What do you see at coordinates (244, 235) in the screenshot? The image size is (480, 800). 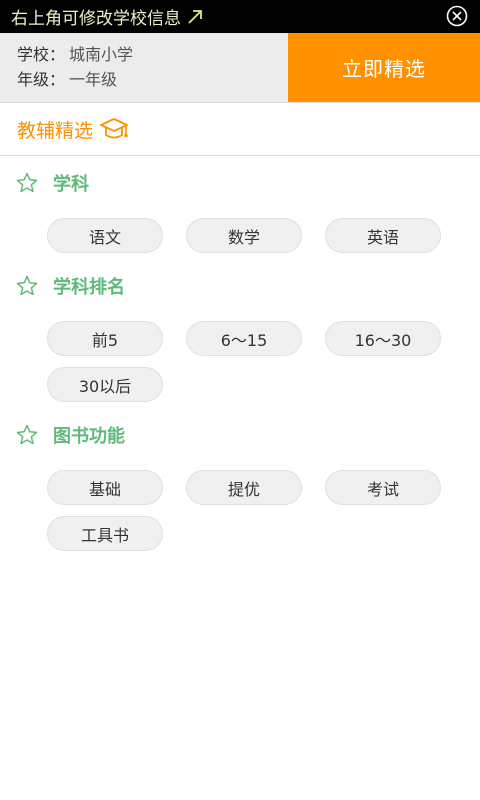 I see `option-chip: 数学` at bounding box center [244, 235].